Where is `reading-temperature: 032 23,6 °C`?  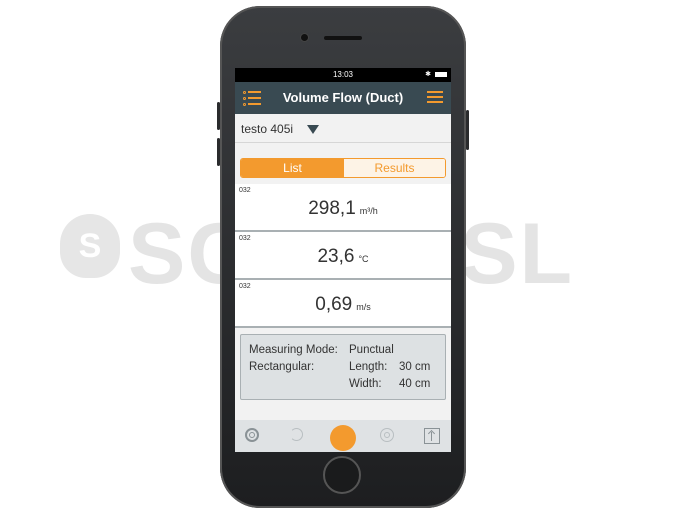 reading-temperature: 032 23,6 °C is located at coordinates (343, 256).